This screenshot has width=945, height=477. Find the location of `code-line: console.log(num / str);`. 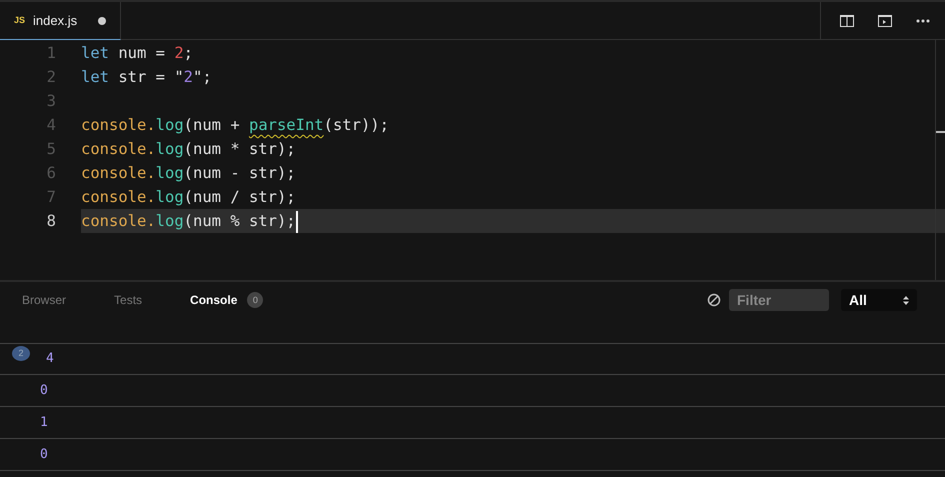

code-line: console.log(num / str); is located at coordinates (189, 197).